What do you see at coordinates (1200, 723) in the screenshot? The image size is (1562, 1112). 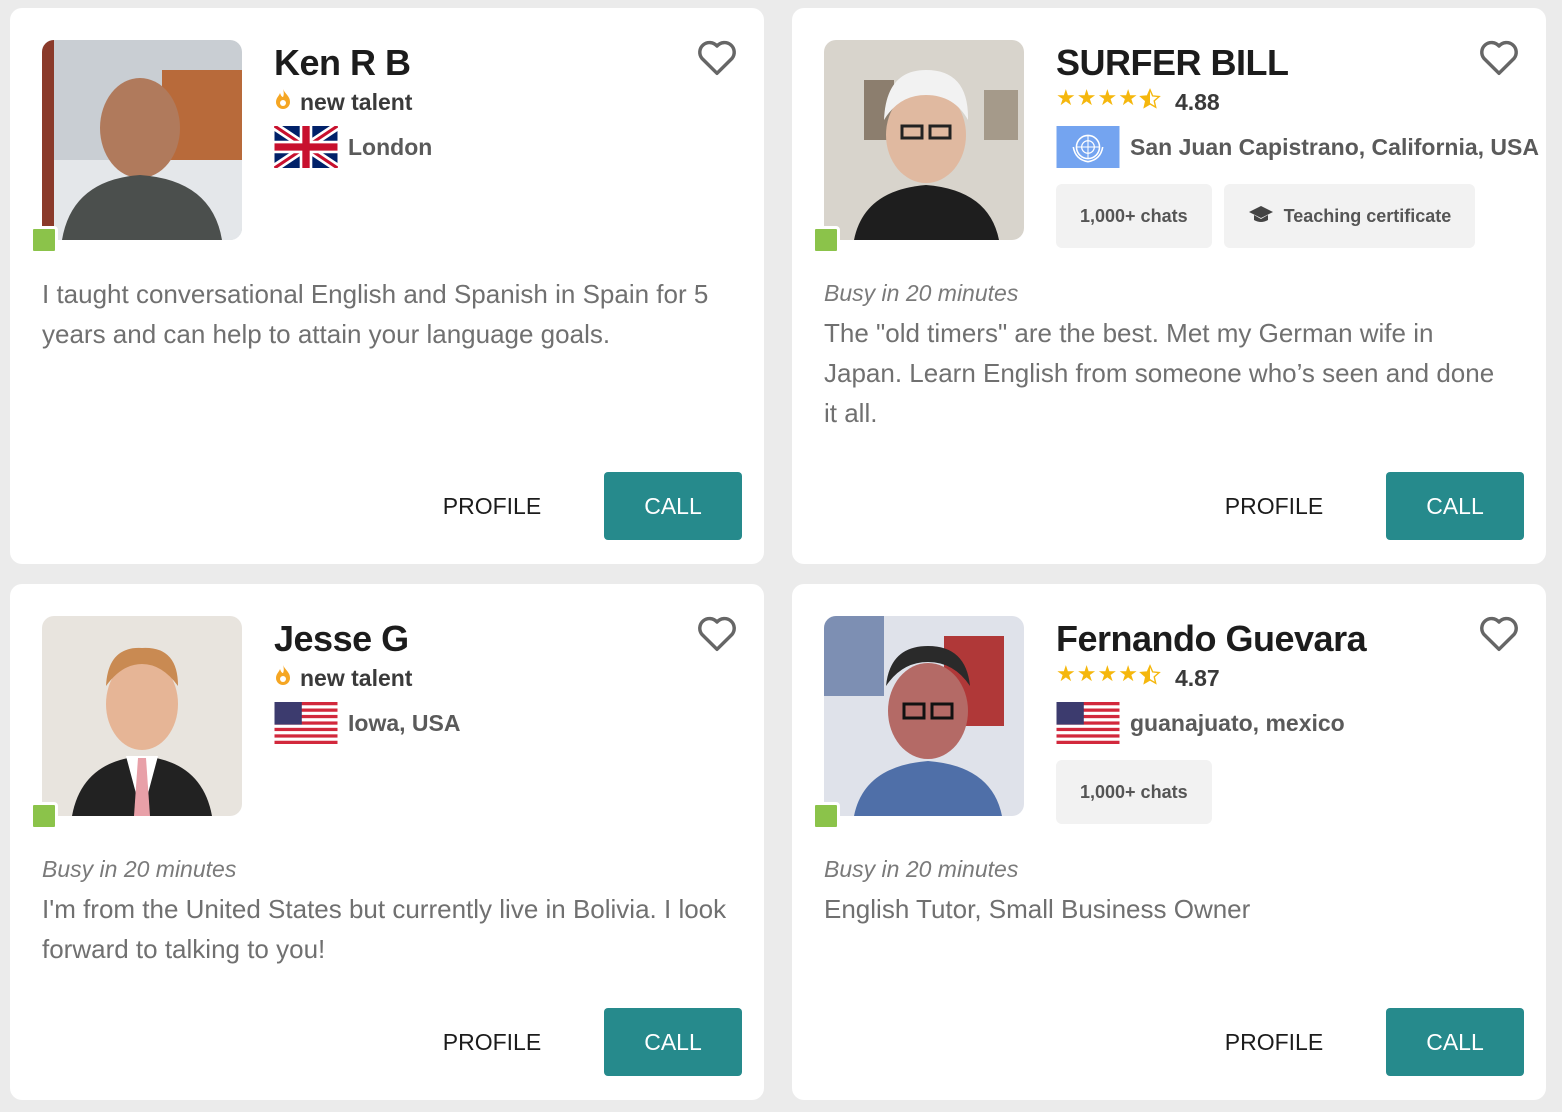 I see `location: guanajuato, mexico` at bounding box center [1200, 723].